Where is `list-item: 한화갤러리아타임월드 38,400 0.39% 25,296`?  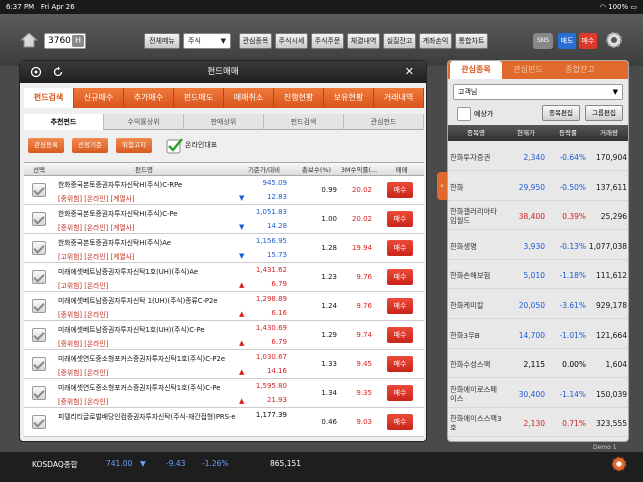
list-item: 한화갤러리아타임월드 38,400 0.39% 25,296 is located at coordinates (538, 216).